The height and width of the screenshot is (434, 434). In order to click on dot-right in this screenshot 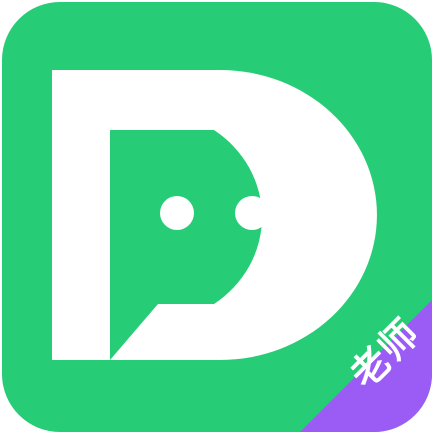, I will do `click(252, 213)`.